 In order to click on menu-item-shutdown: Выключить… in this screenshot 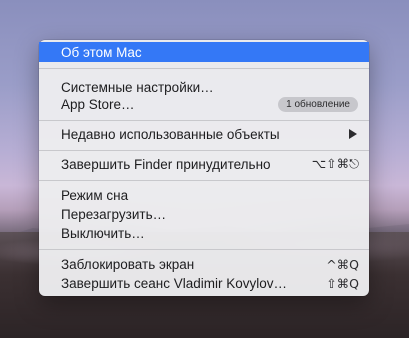, I will do `click(204, 233)`.